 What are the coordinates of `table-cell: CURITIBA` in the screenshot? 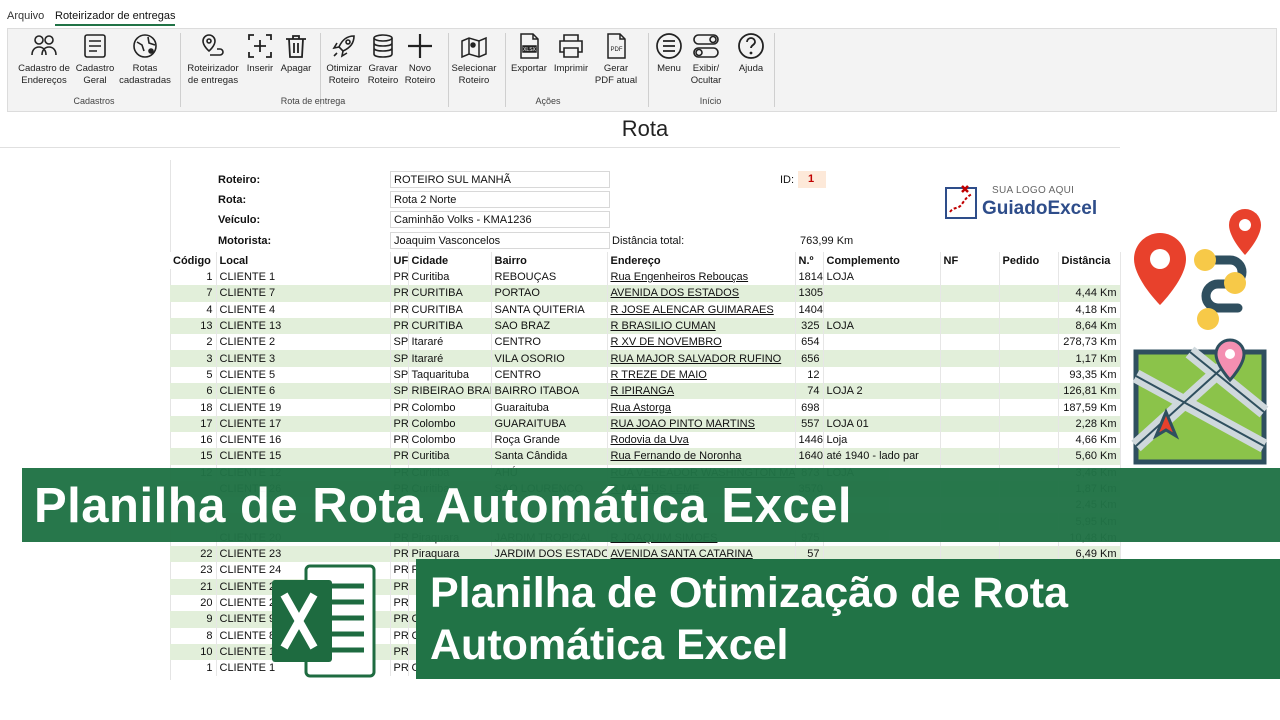 It's located at (450, 309).